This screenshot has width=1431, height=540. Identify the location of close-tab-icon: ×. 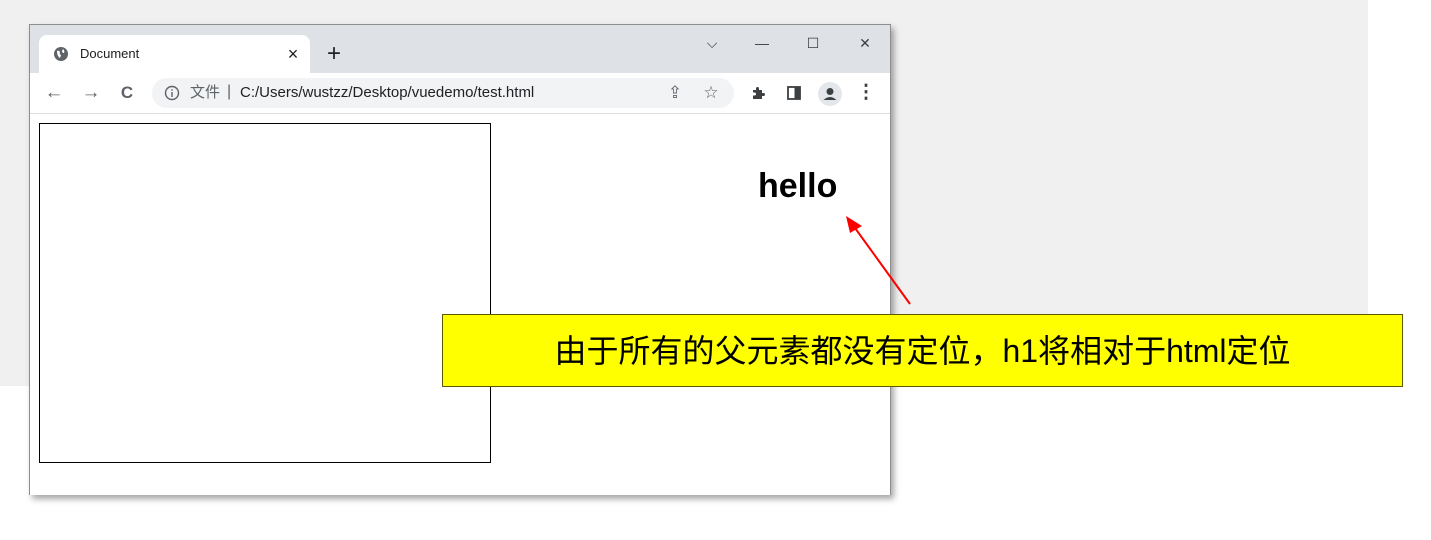
(293, 54).